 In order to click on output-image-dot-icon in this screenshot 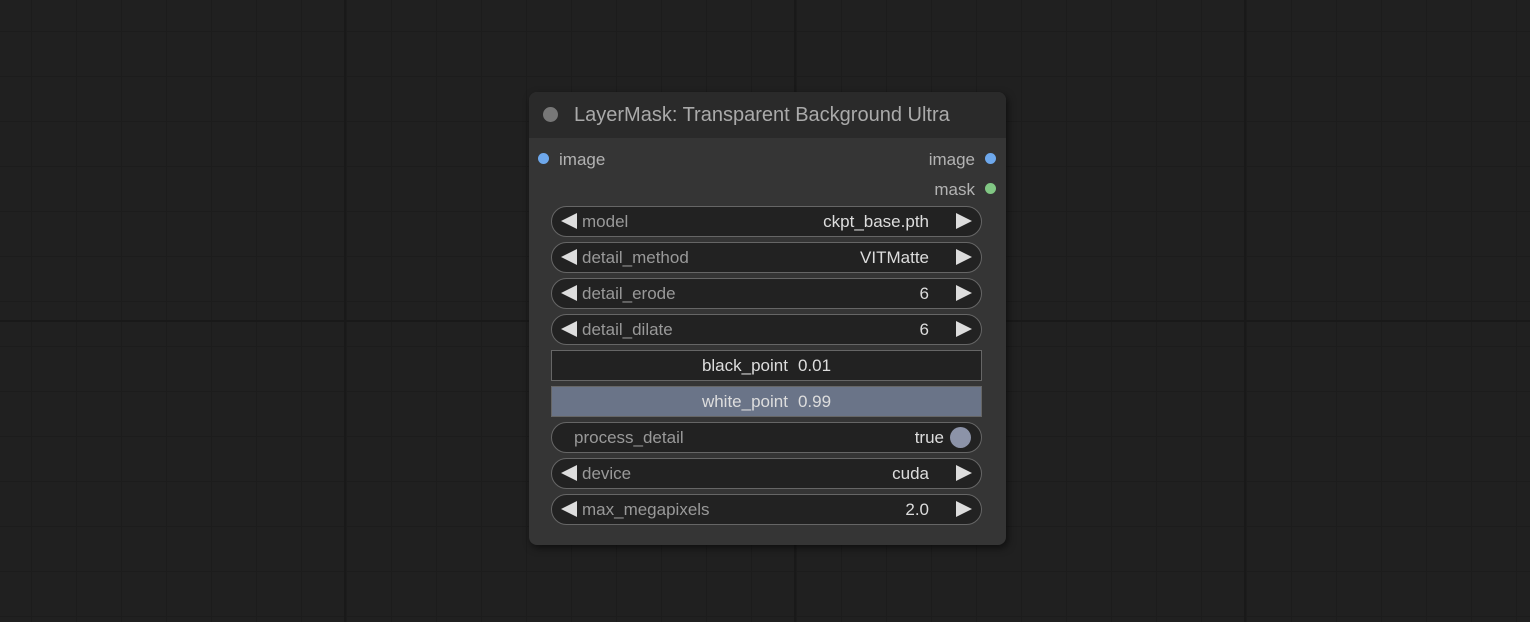, I will do `click(990, 158)`.